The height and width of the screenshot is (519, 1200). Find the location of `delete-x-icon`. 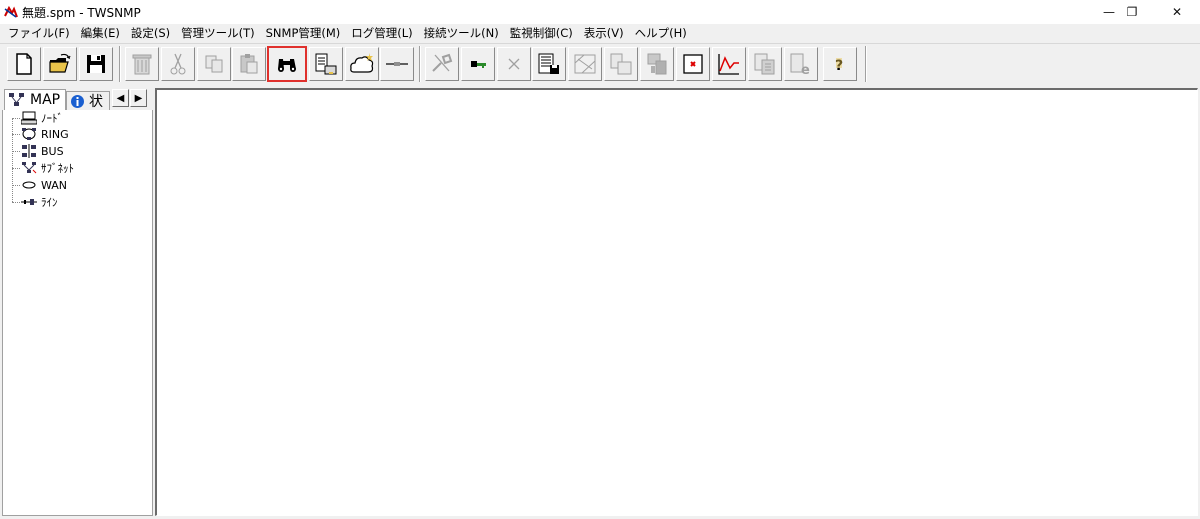

delete-x-icon is located at coordinates (514, 64).